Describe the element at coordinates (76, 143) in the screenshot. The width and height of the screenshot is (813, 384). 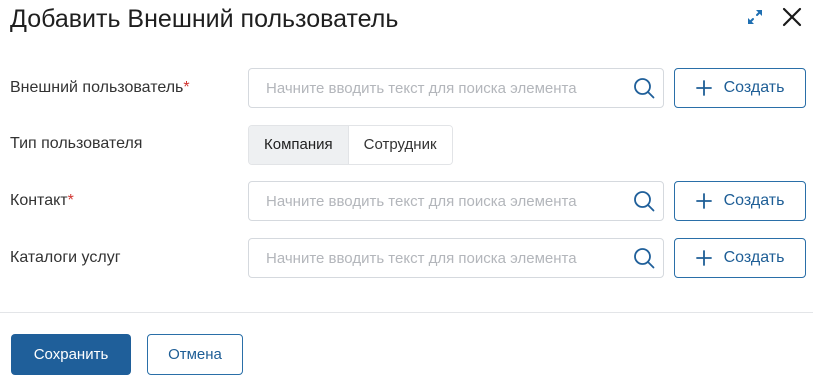
I see `user-type-label: Тип пользователя` at that location.